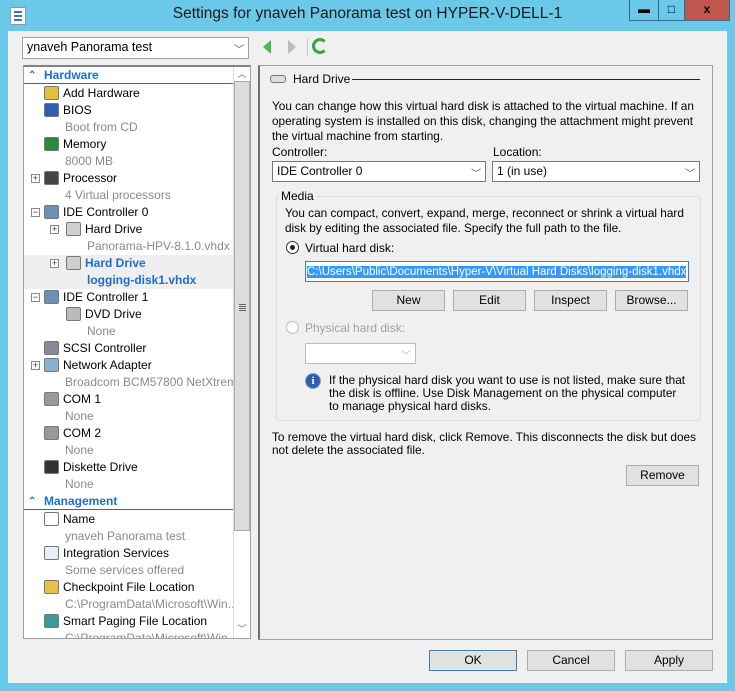 This screenshot has width=735, height=691. What do you see at coordinates (408, 300) in the screenshot?
I see `new-button: New` at bounding box center [408, 300].